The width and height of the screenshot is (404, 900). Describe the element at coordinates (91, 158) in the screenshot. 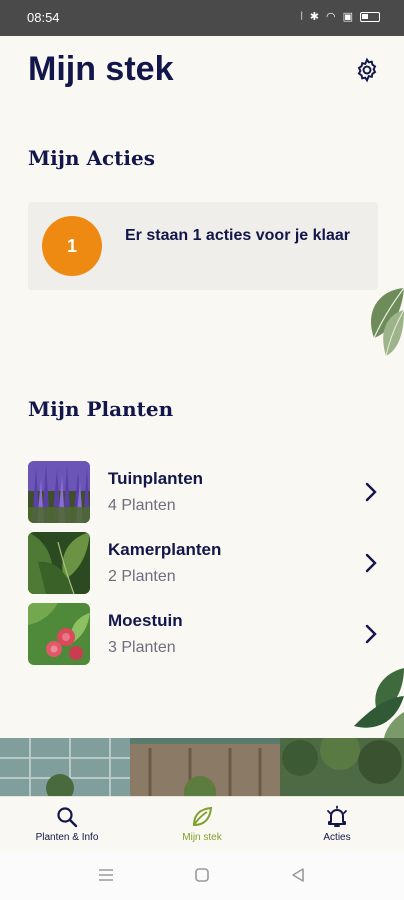

I see `actions-section-title: Mijn Acties` at that location.